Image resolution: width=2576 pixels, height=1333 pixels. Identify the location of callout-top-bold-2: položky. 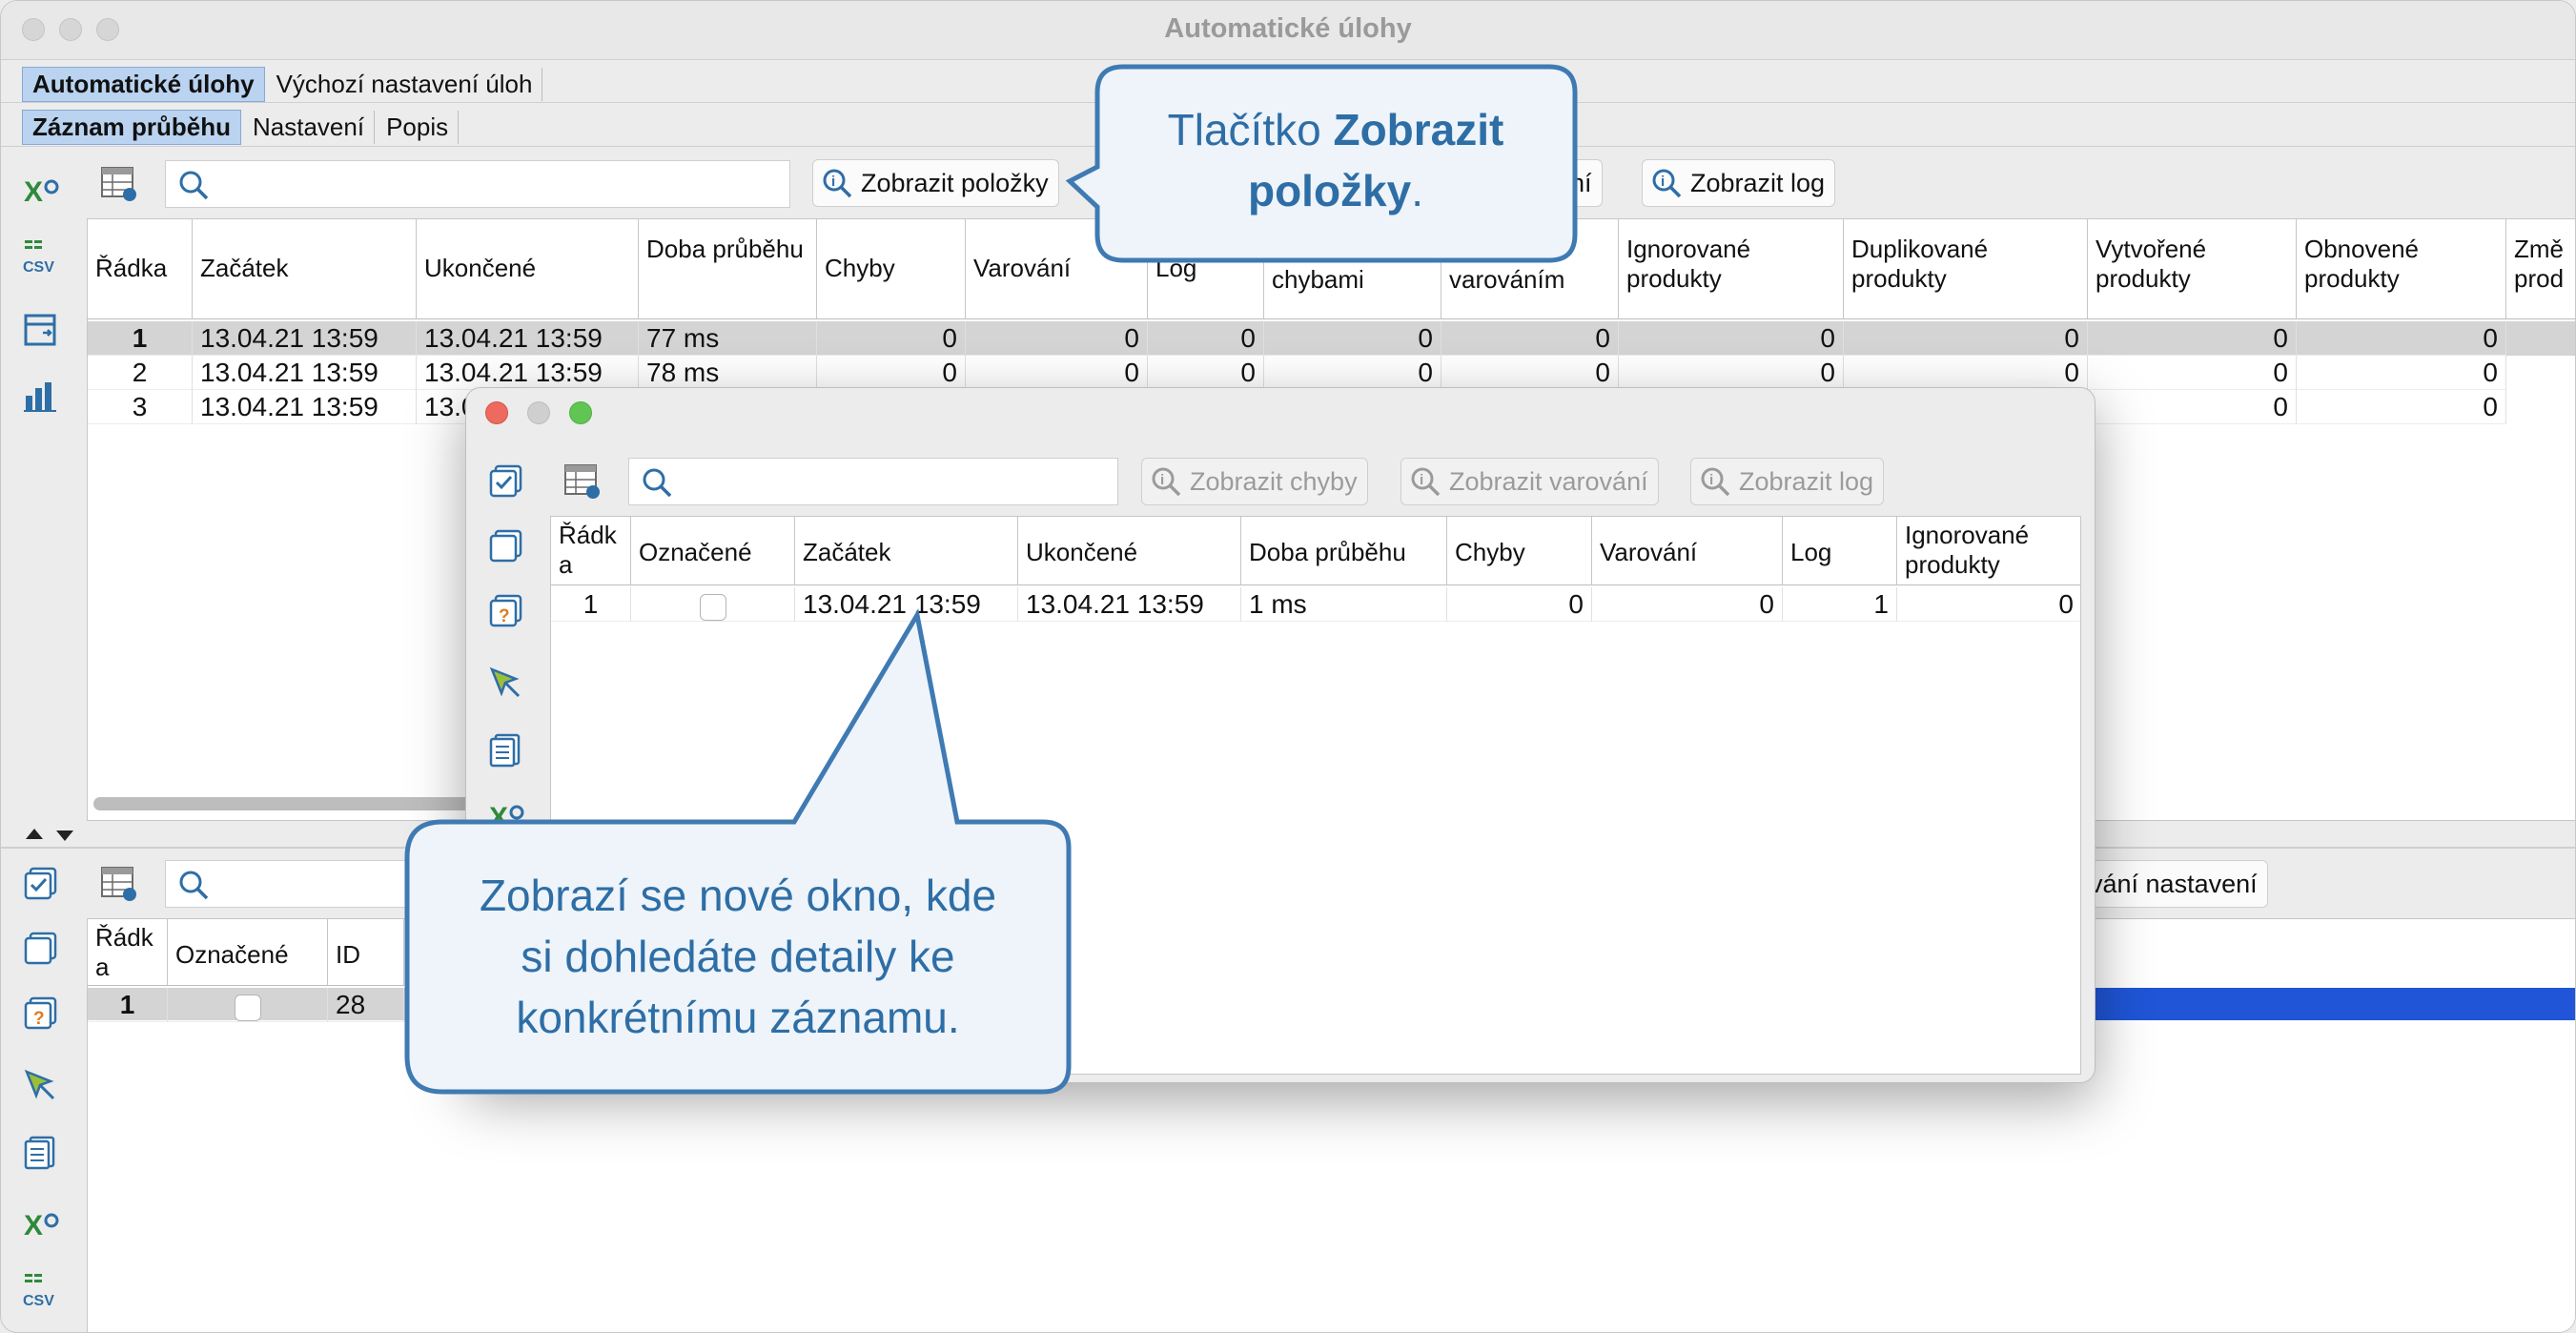
(1329, 191).